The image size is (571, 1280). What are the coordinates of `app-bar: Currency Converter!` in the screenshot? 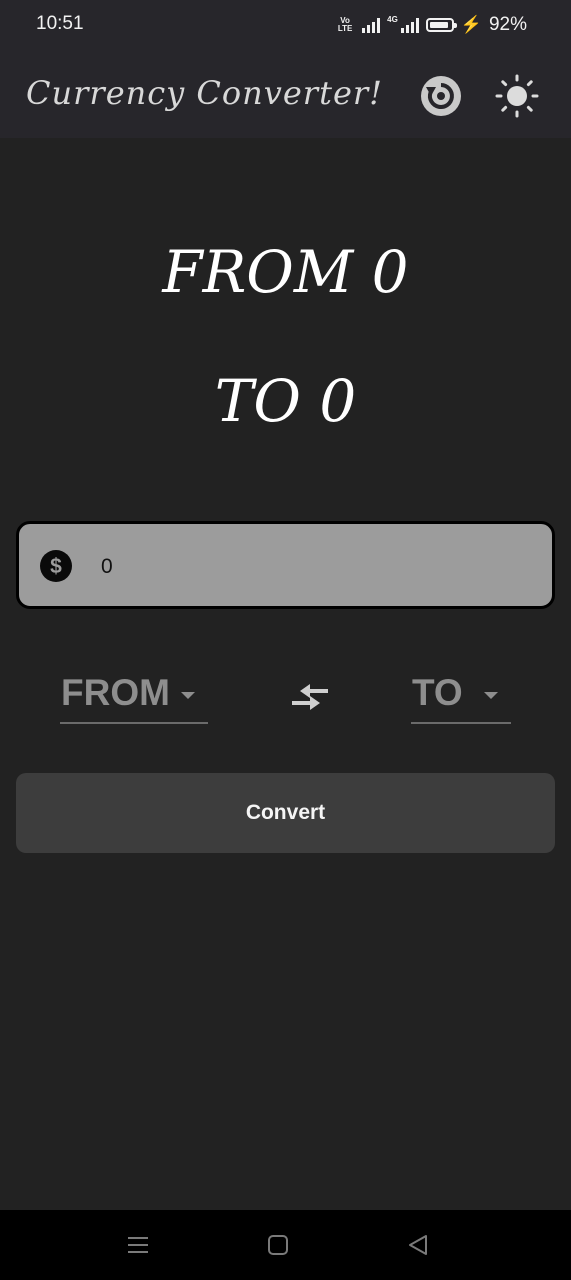 It's located at (285, 95).